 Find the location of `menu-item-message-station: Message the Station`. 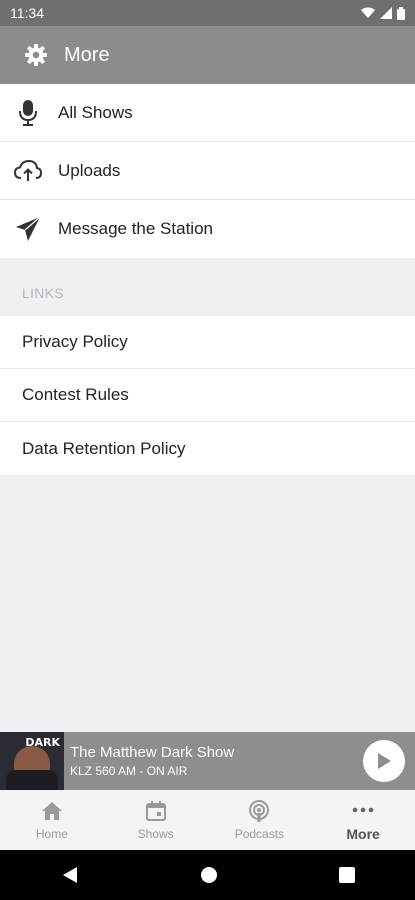

menu-item-message-station: Message the Station is located at coordinates (207, 229).